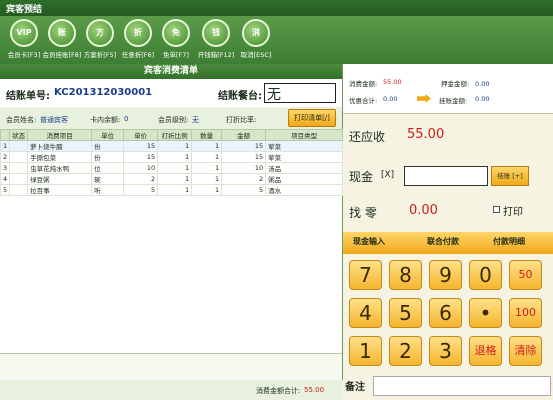  I want to click on row-item: 萝卜烧牛腩, so click(60, 146).